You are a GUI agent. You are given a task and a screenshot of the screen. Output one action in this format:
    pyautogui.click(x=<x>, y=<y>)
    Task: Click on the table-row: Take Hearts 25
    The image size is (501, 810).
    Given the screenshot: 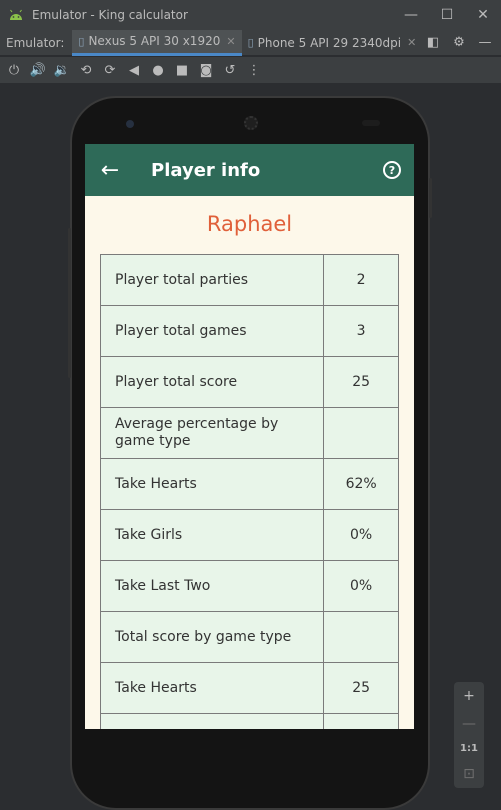 What is the action you would take?
    pyautogui.click(x=249, y=688)
    